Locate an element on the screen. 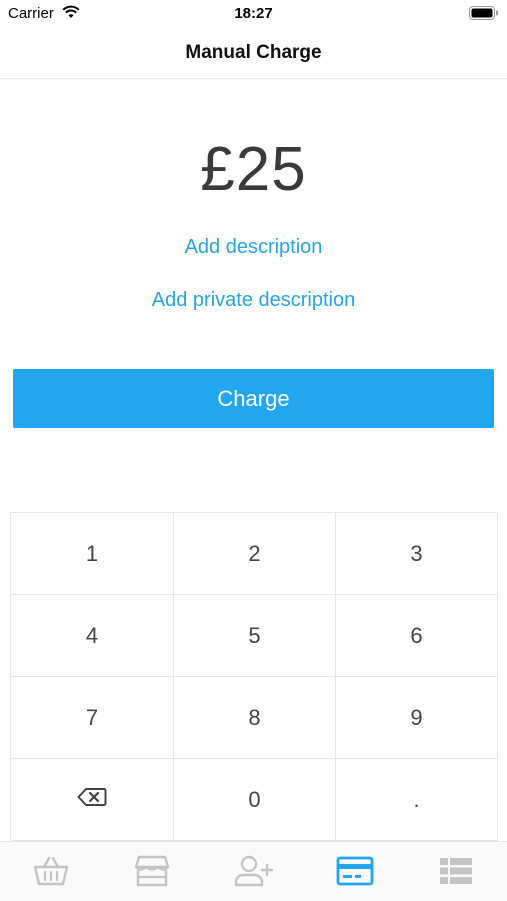 Image resolution: width=507 pixels, height=901 pixels. charge-button: Charge is located at coordinates (253, 398).